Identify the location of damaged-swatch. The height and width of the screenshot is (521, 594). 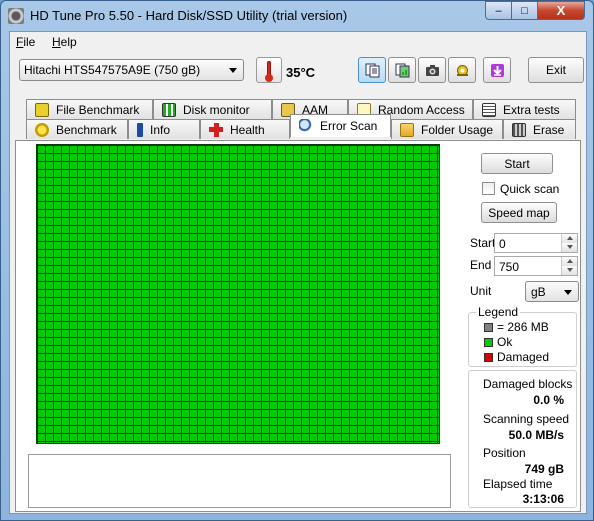
(488, 357).